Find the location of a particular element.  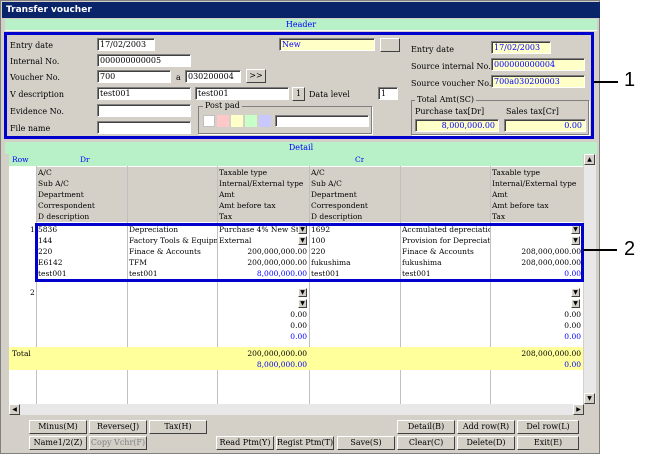

total-cr-amt: 208,000,000.00 is located at coordinates (551, 353).